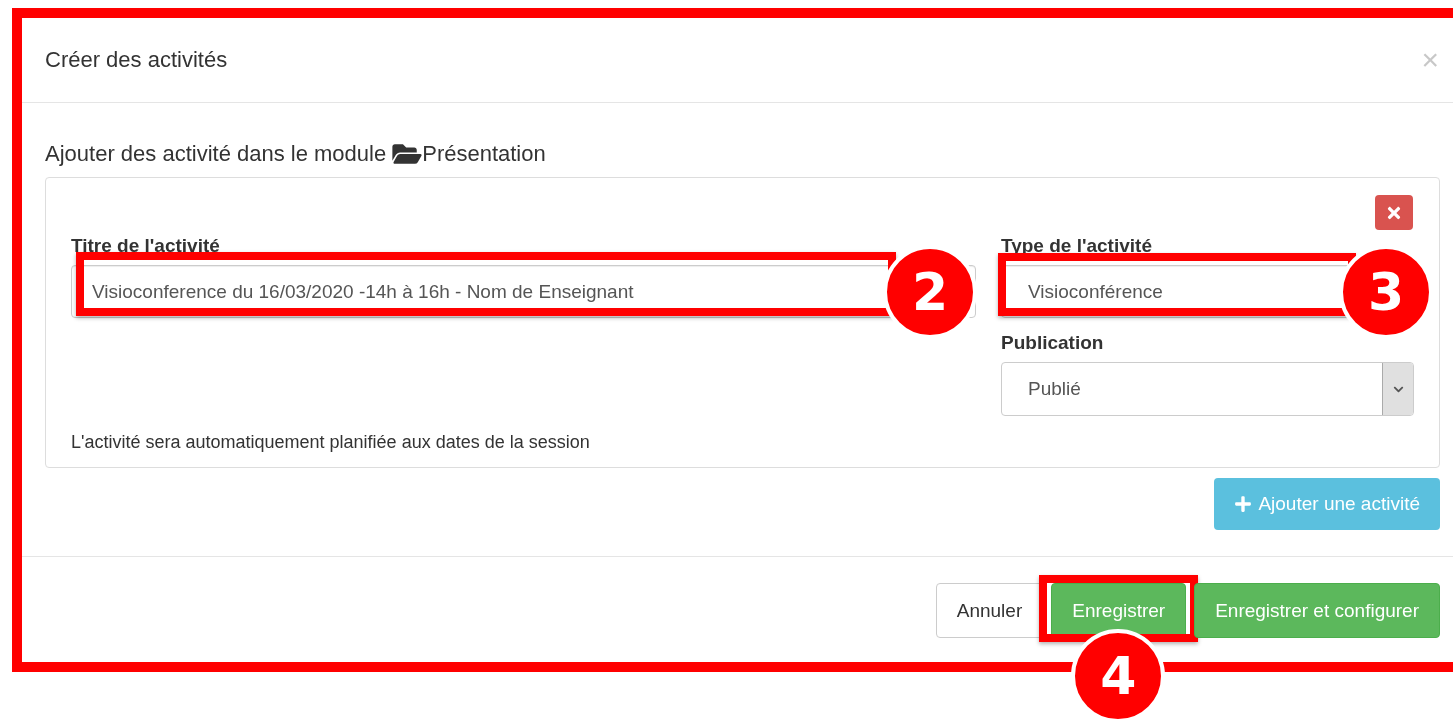  What do you see at coordinates (136, 60) in the screenshot?
I see `dialog-title: Créer des activités` at bounding box center [136, 60].